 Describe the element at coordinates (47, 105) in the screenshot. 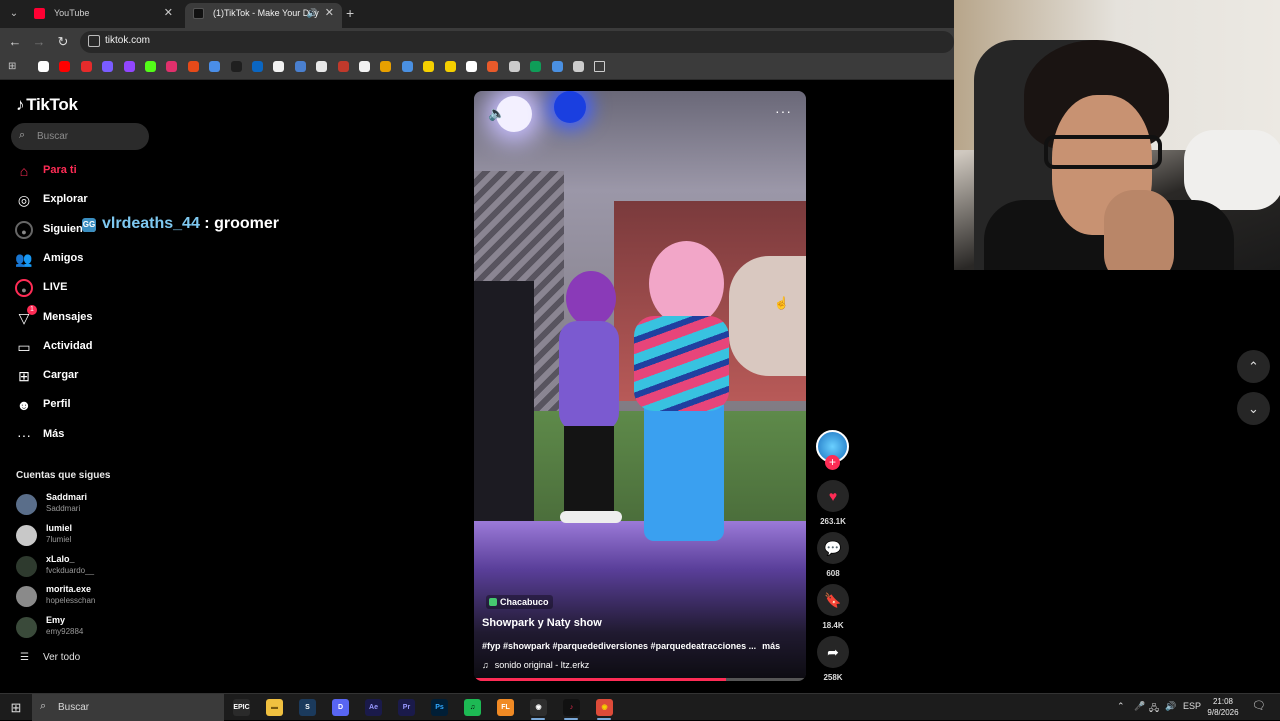

I see `tiktok-logo: ♪ TikTok` at that location.